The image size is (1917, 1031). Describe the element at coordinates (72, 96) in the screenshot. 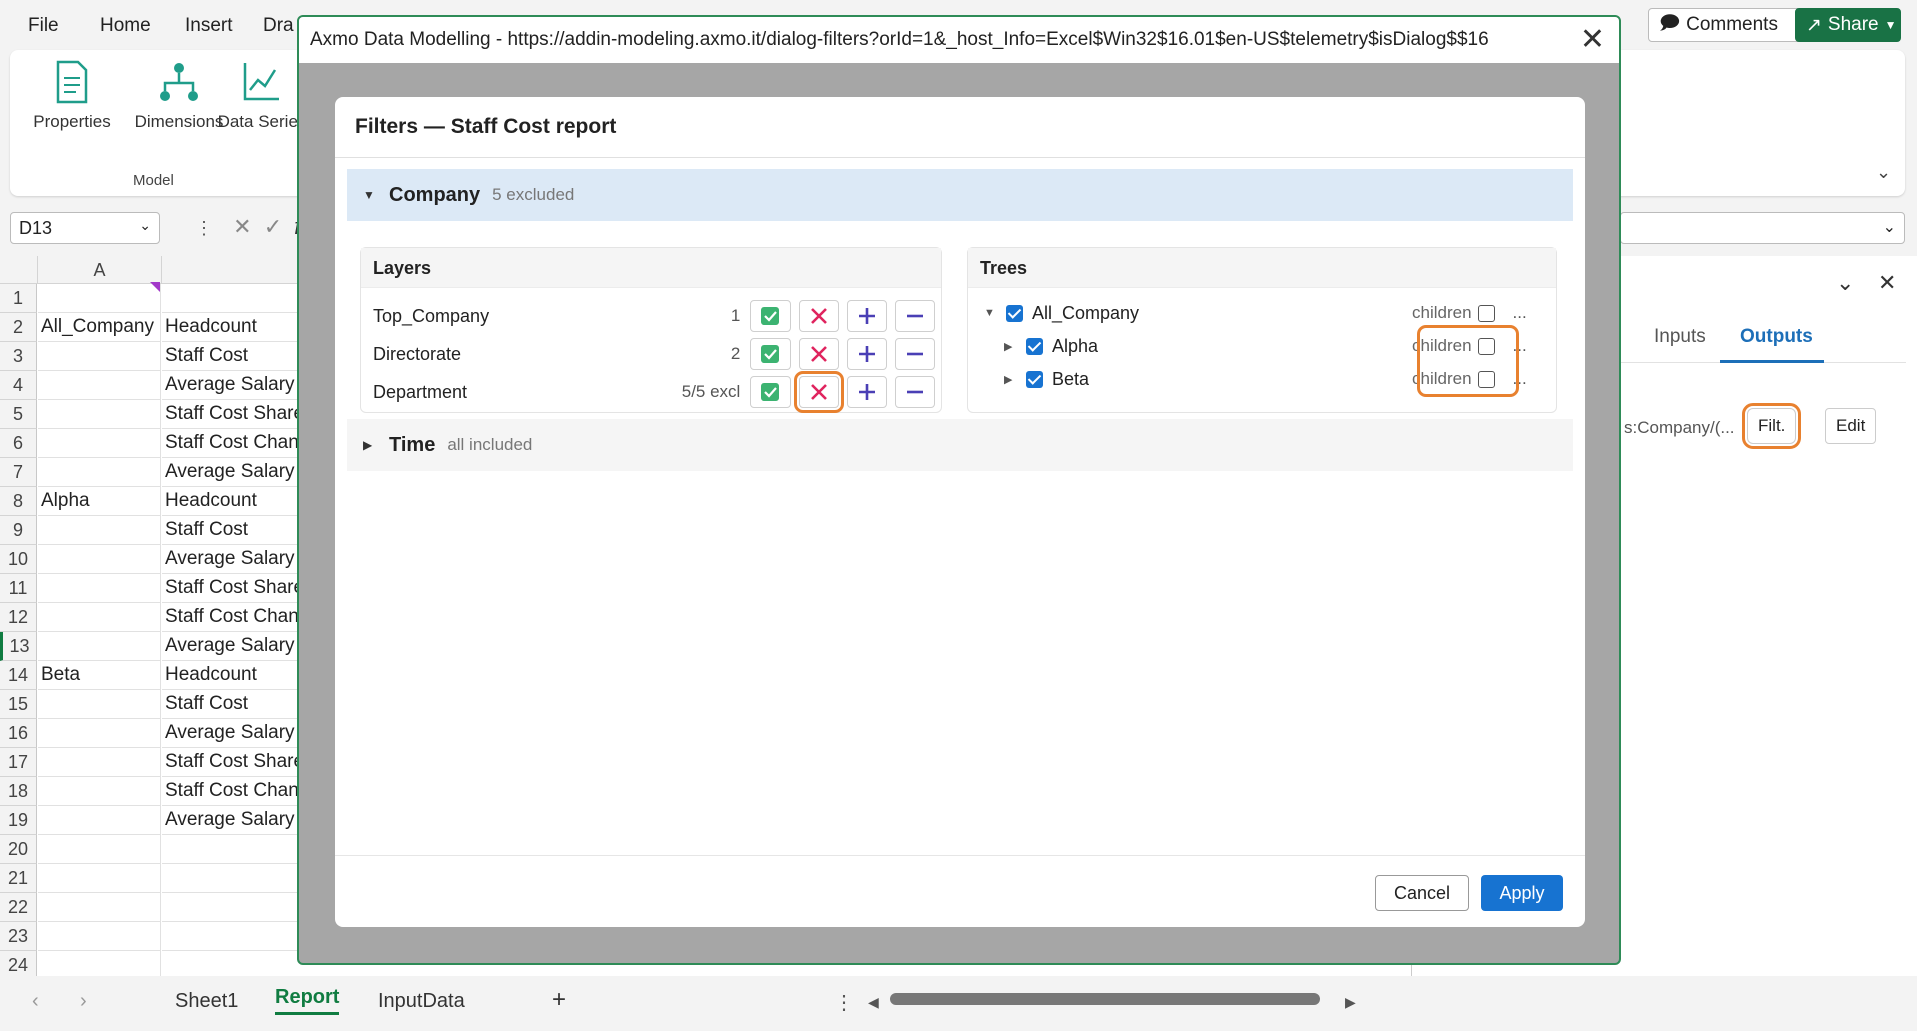

I see `properties-button: Properties` at that location.